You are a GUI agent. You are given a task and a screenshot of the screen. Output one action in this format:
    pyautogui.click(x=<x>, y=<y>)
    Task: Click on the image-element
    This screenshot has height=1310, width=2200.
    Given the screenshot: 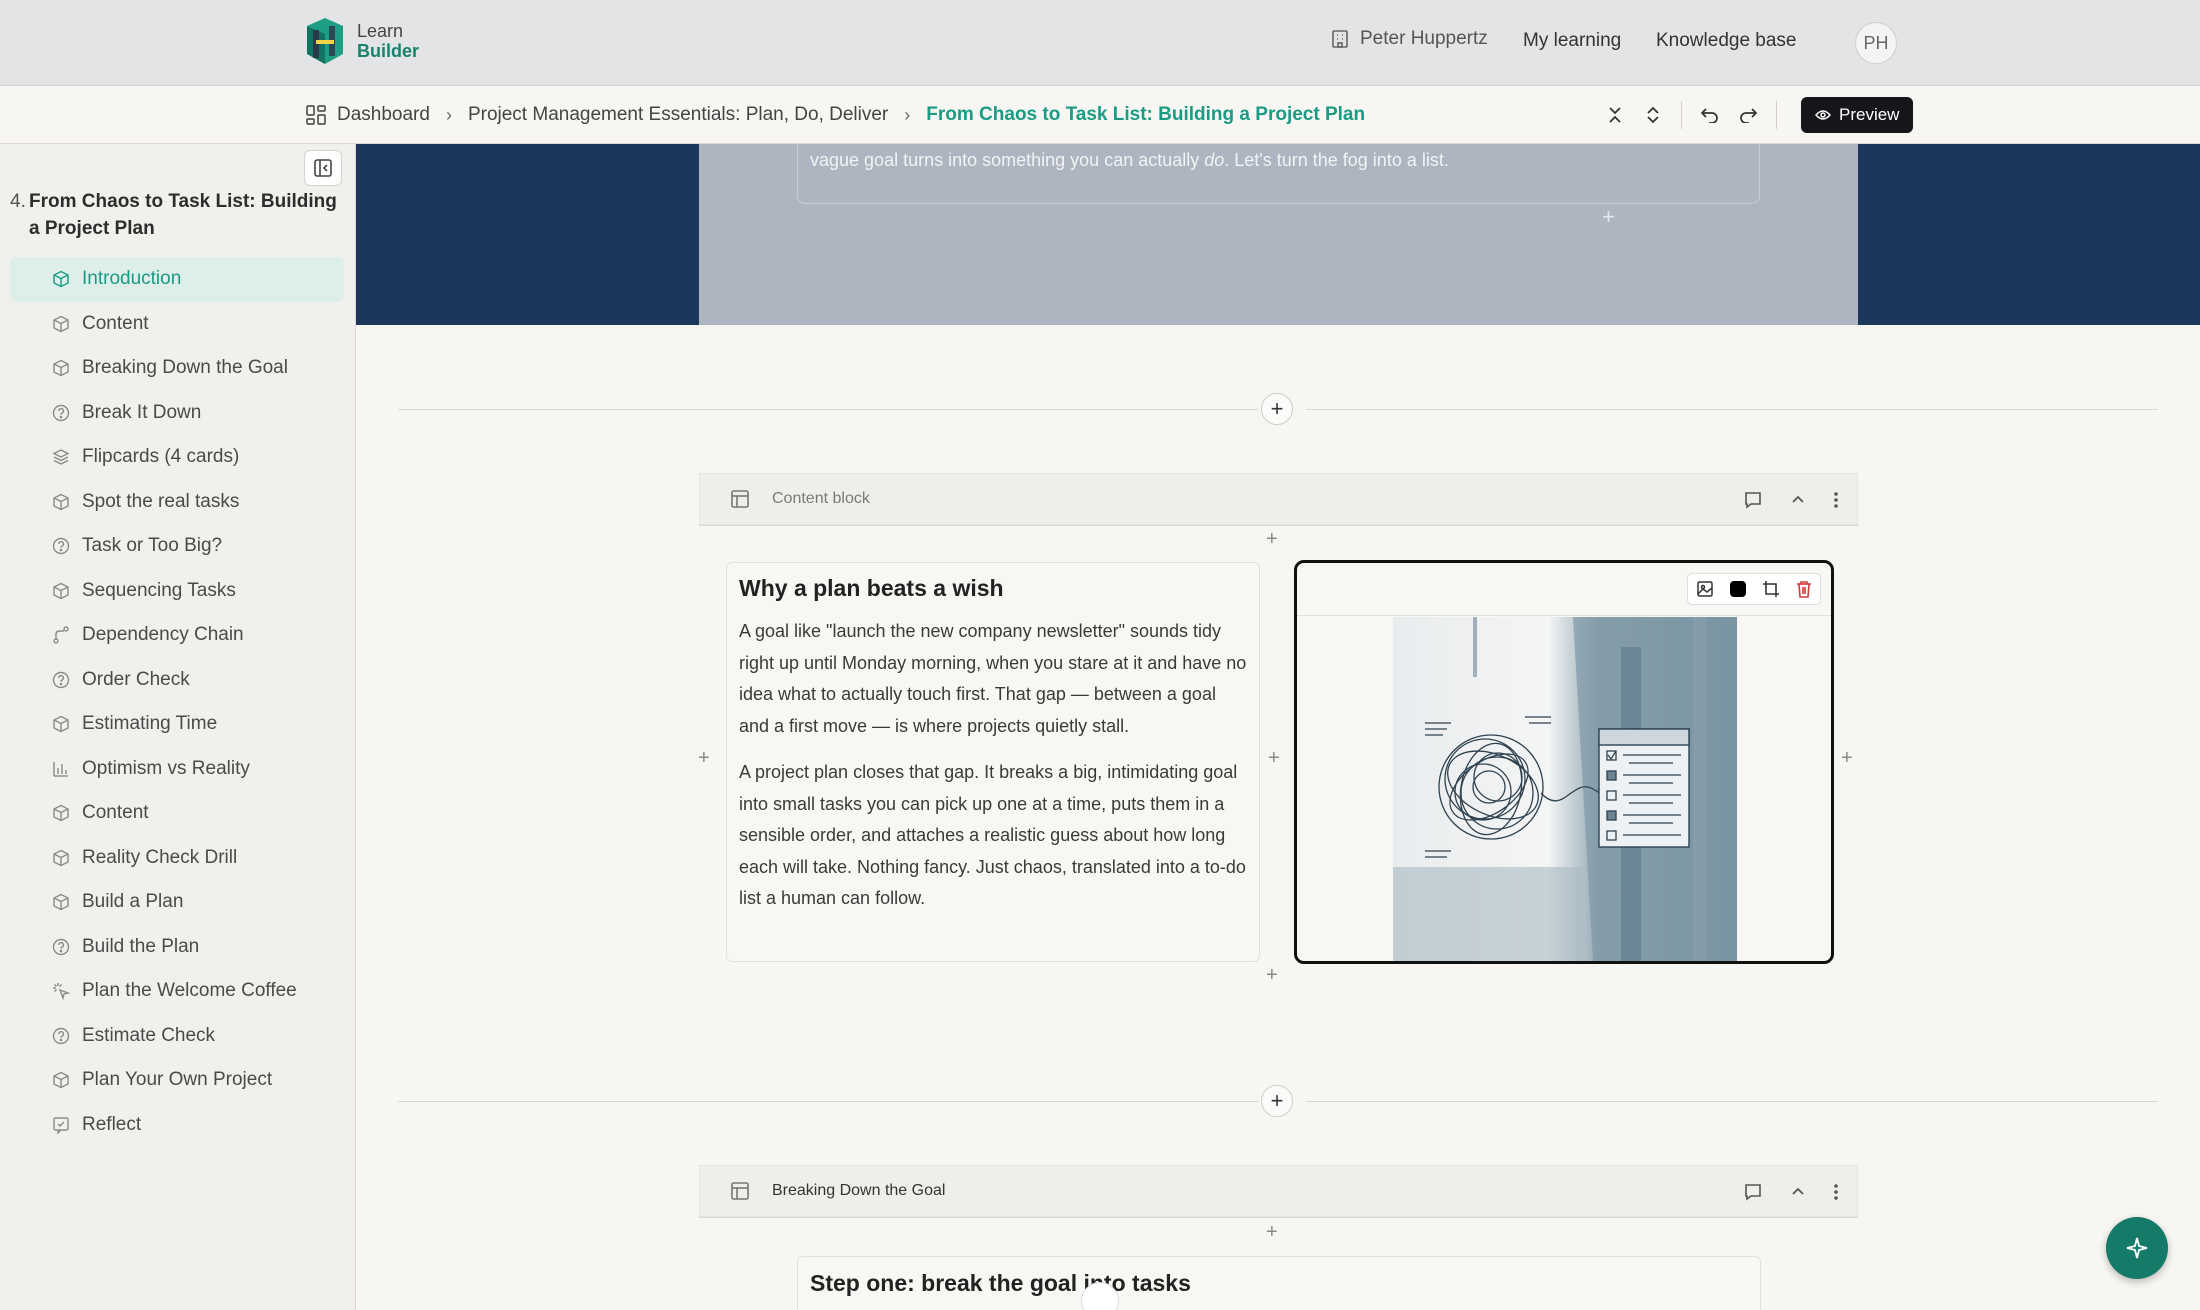 What is the action you would take?
    pyautogui.click(x=1564, y=762)
    